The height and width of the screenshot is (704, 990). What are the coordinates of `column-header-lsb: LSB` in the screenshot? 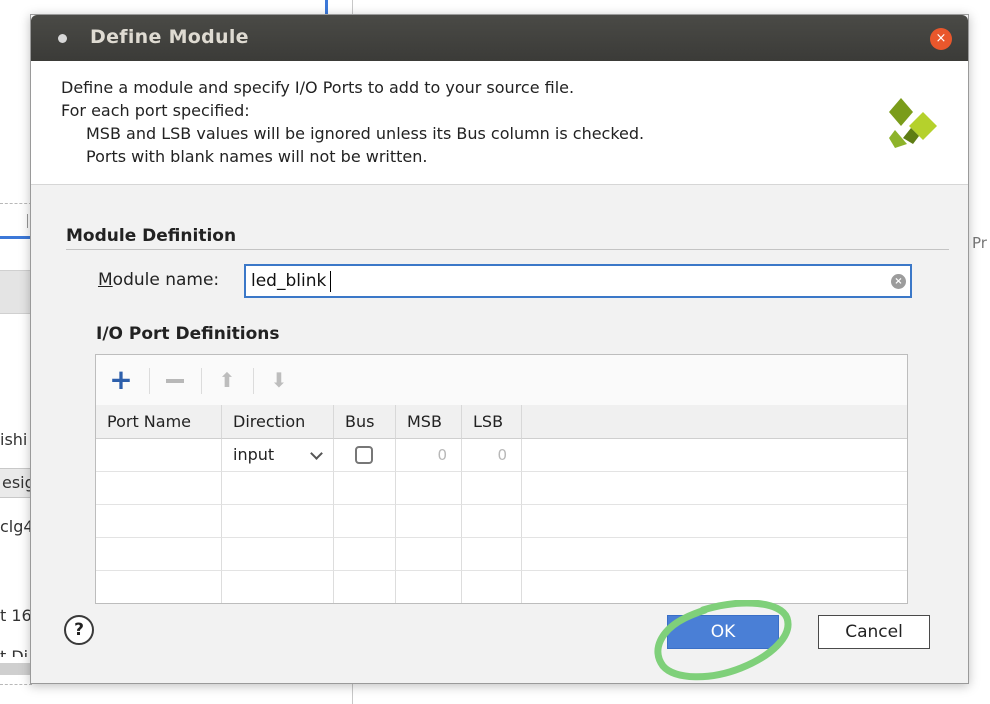 It's located at (492, 422).